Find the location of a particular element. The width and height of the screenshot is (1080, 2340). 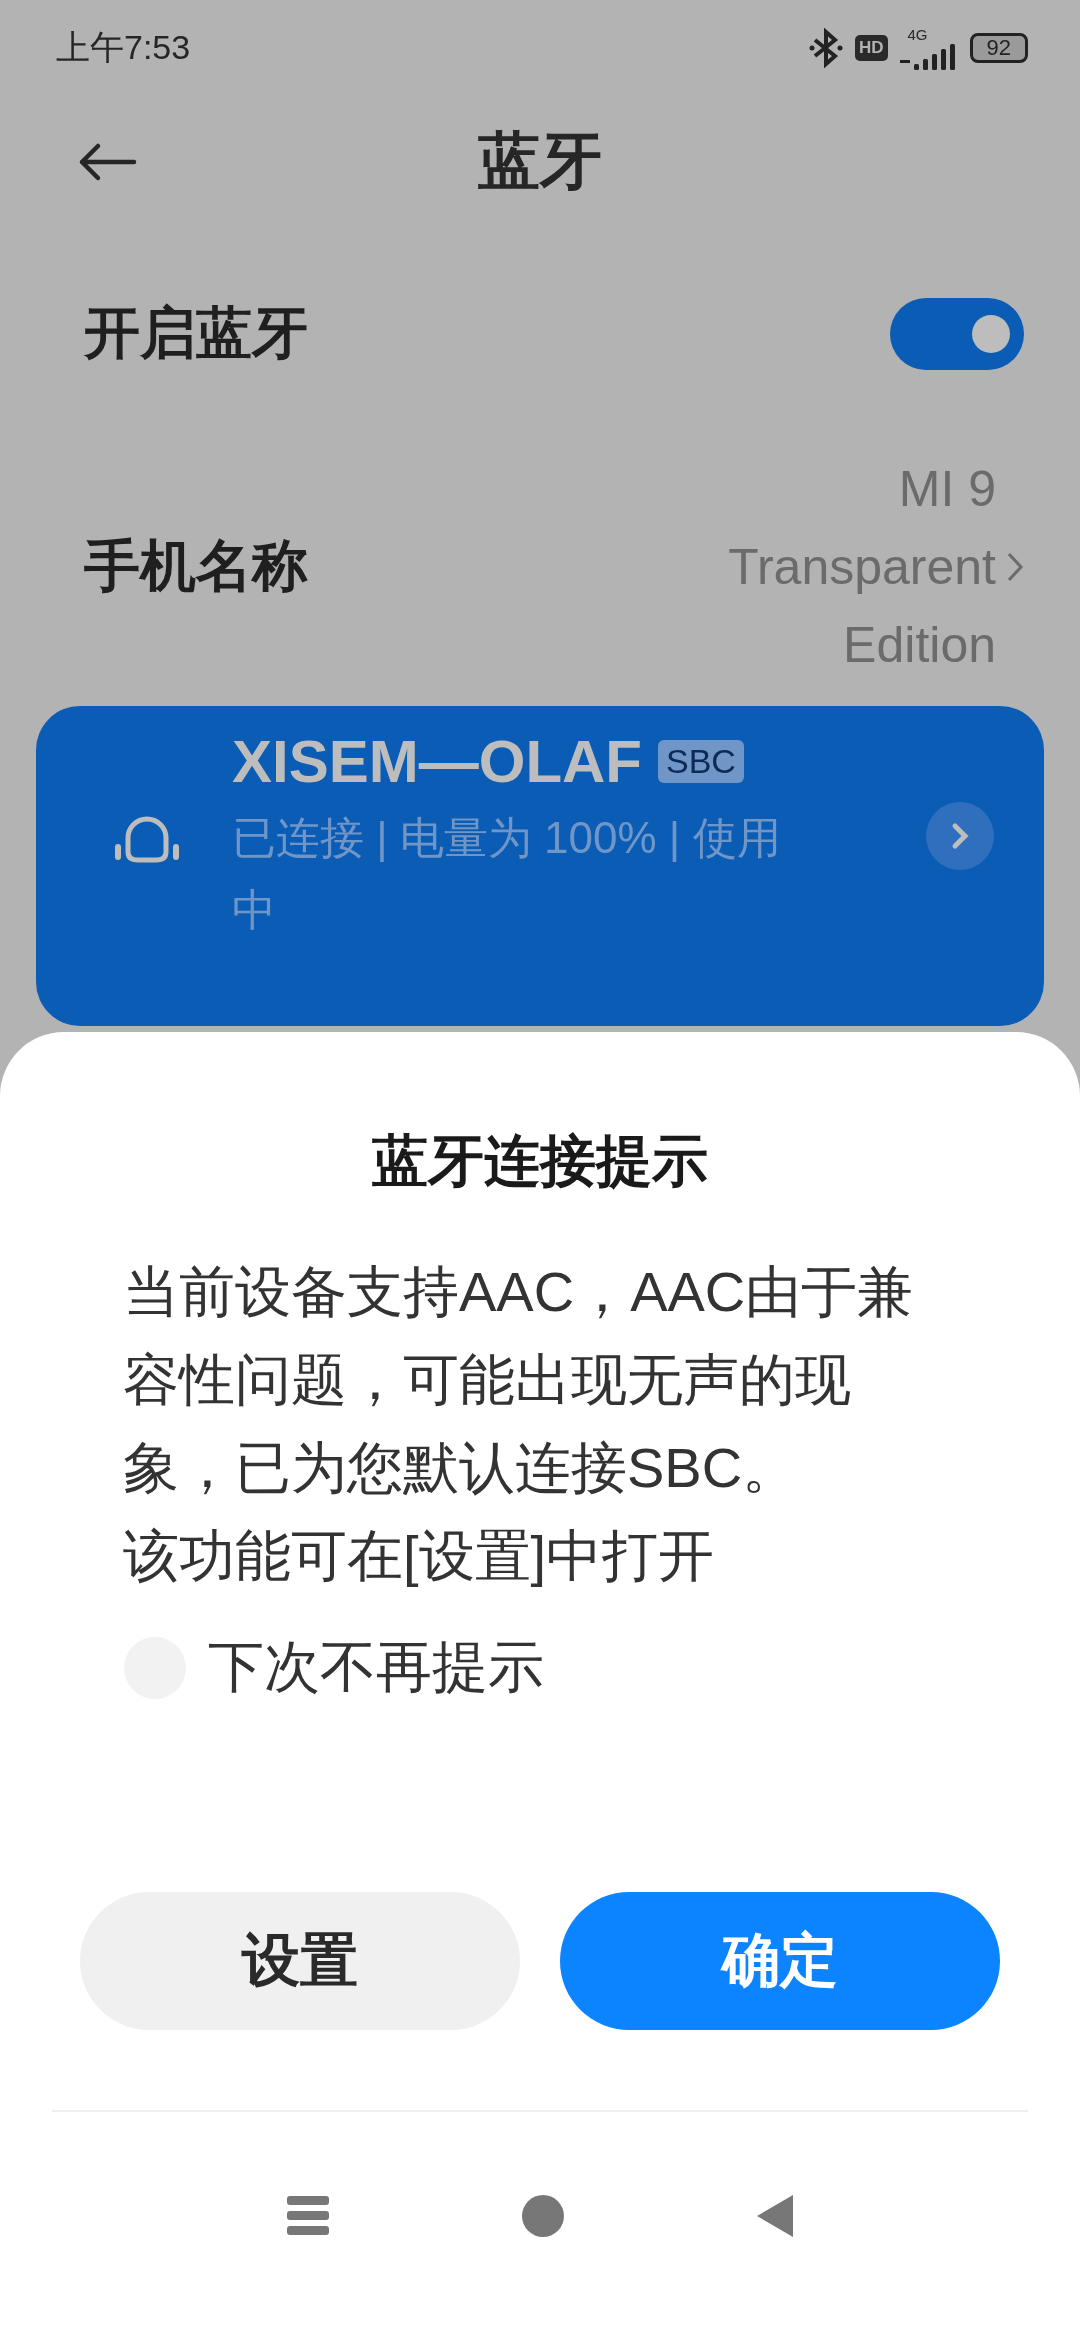

battery-level: 92 is located at coordinates (998, 48).